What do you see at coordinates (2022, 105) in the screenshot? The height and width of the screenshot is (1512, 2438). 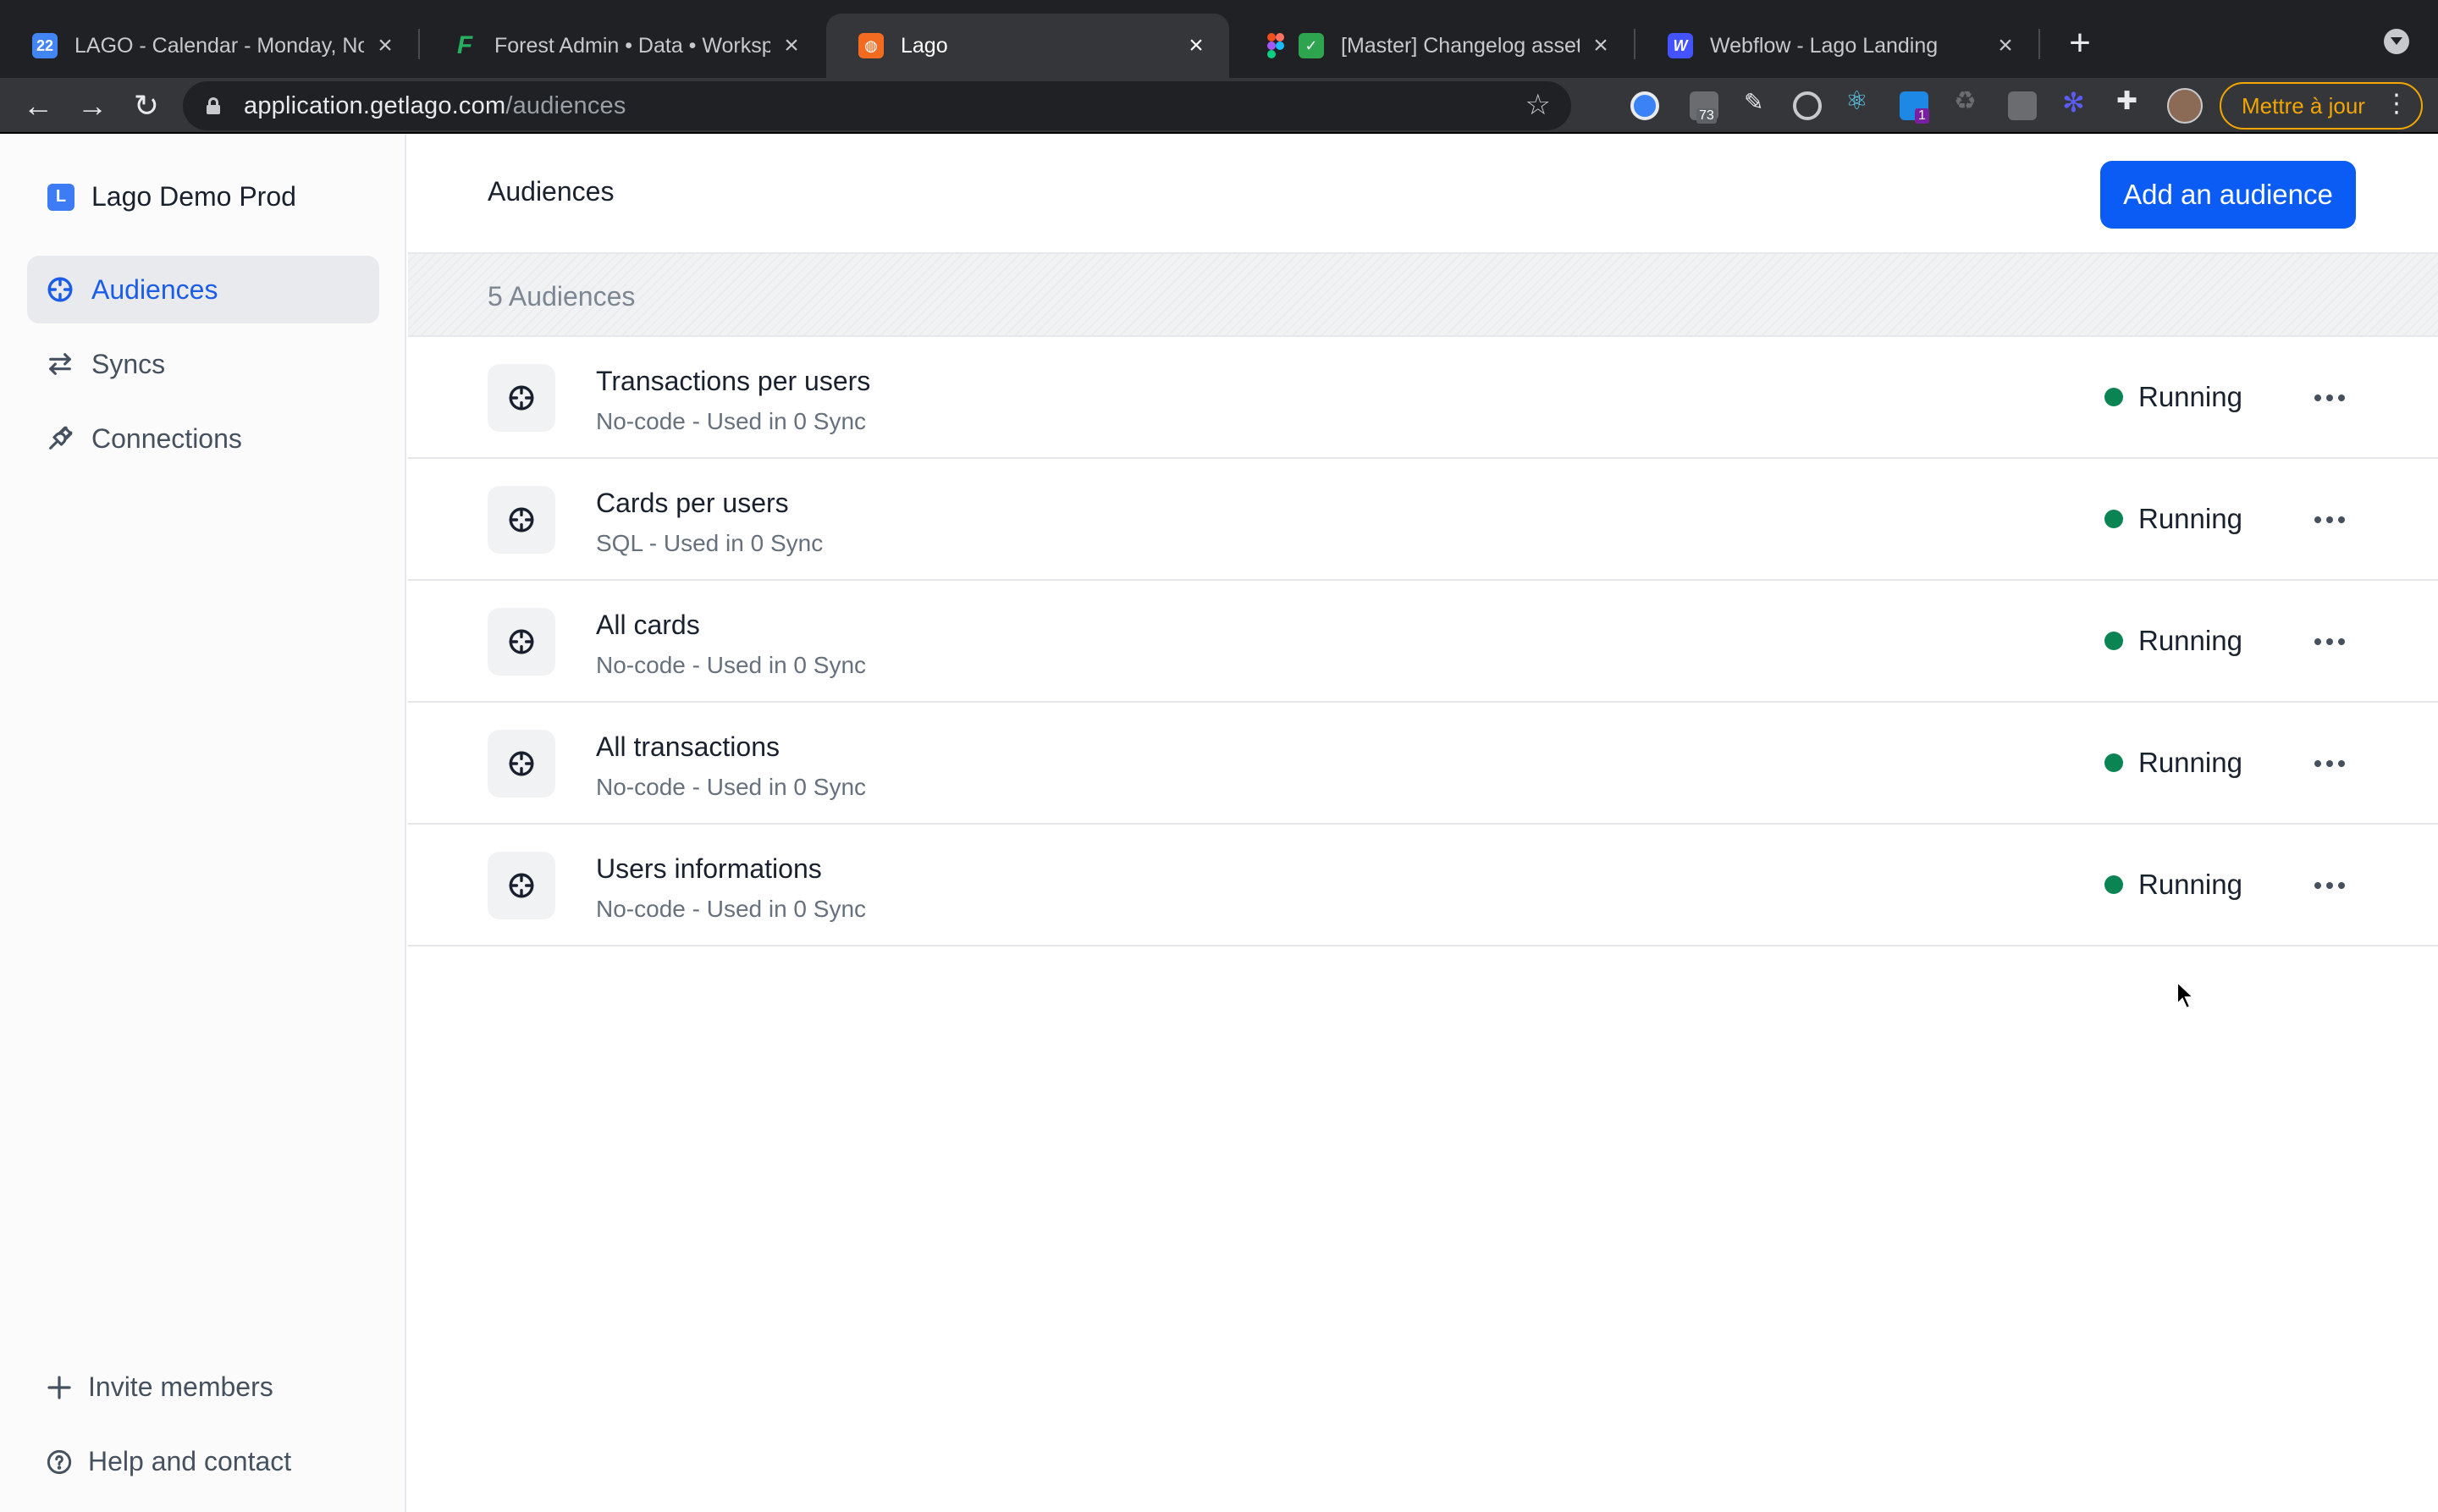 I see `extension-icon` at bounding box center [2022, 105].